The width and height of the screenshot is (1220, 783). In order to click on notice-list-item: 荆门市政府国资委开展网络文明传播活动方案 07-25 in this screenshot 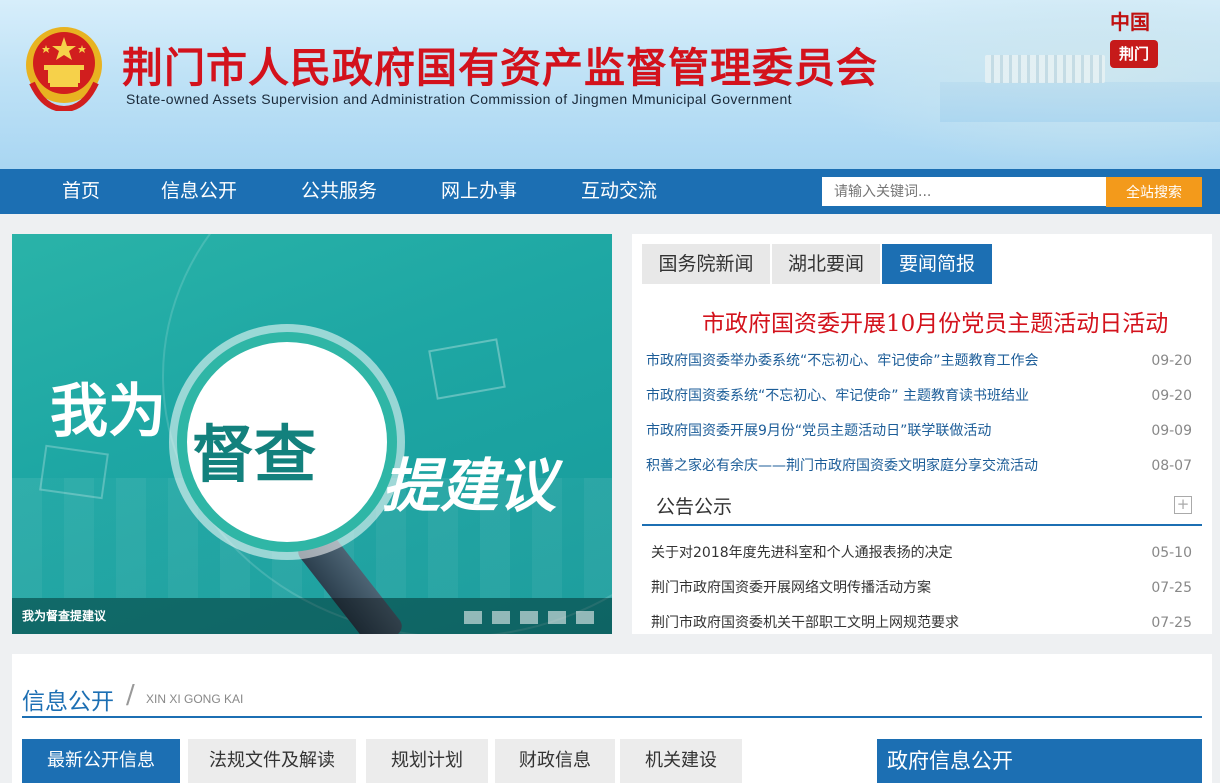, I will do `click(926, 588)`.